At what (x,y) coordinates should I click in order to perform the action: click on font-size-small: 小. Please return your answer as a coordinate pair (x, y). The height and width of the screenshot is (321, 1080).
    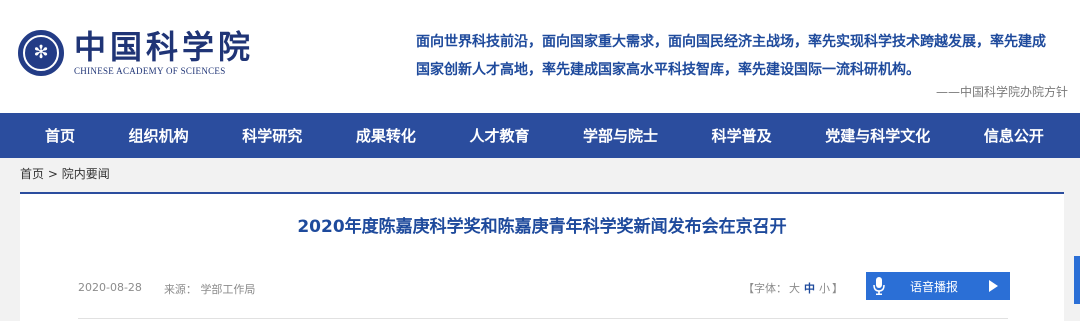
    Looking at the image, I should click on (824, 288).